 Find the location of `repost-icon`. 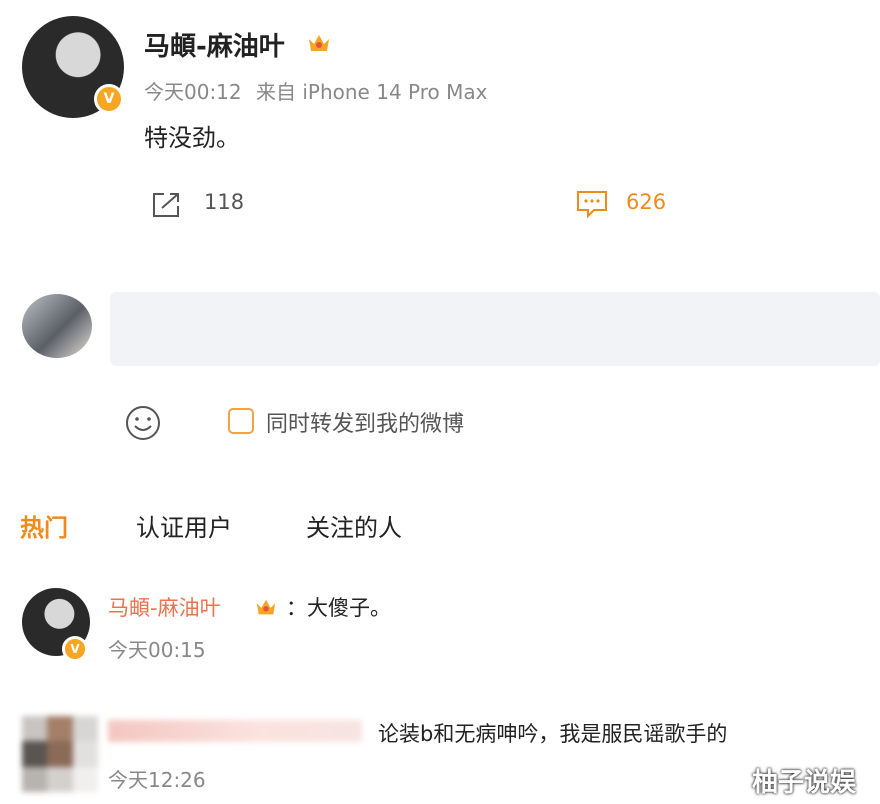

repost-icon is located at coordinates (167, 205).